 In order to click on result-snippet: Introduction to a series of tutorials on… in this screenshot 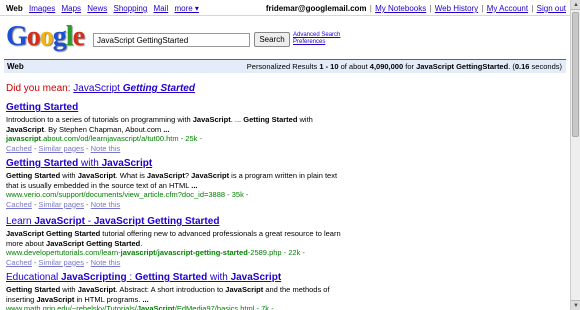, I will do `click(178, 124)`.